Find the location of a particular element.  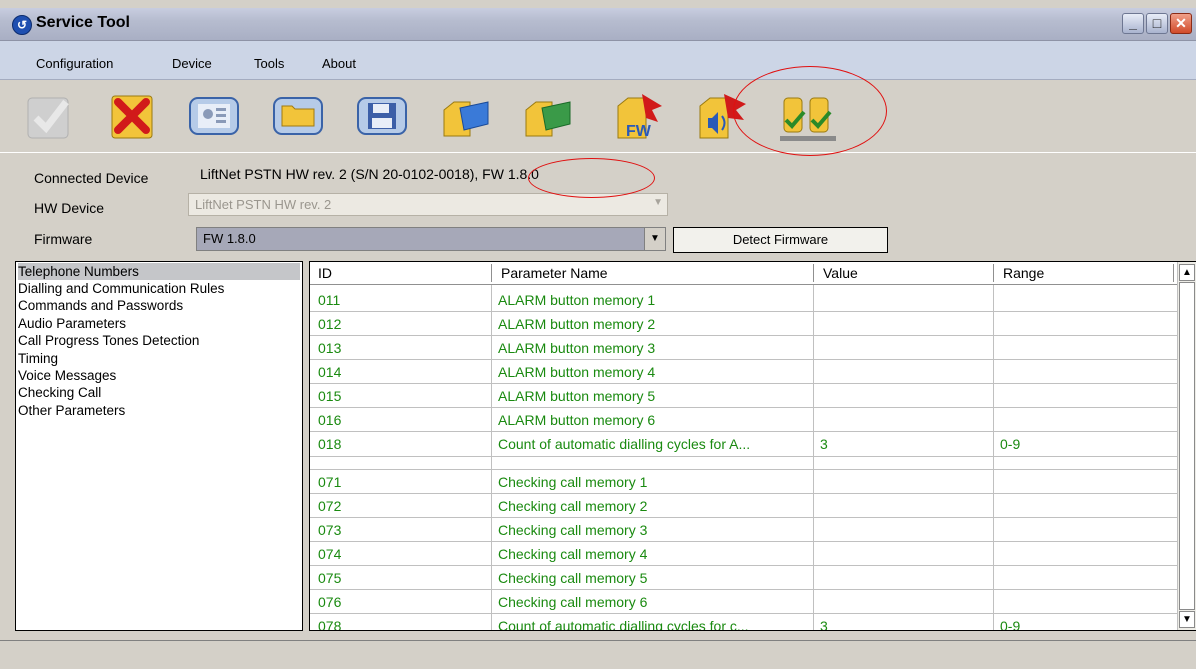

minimize-button: _ is located at coordinates (1133, 23).